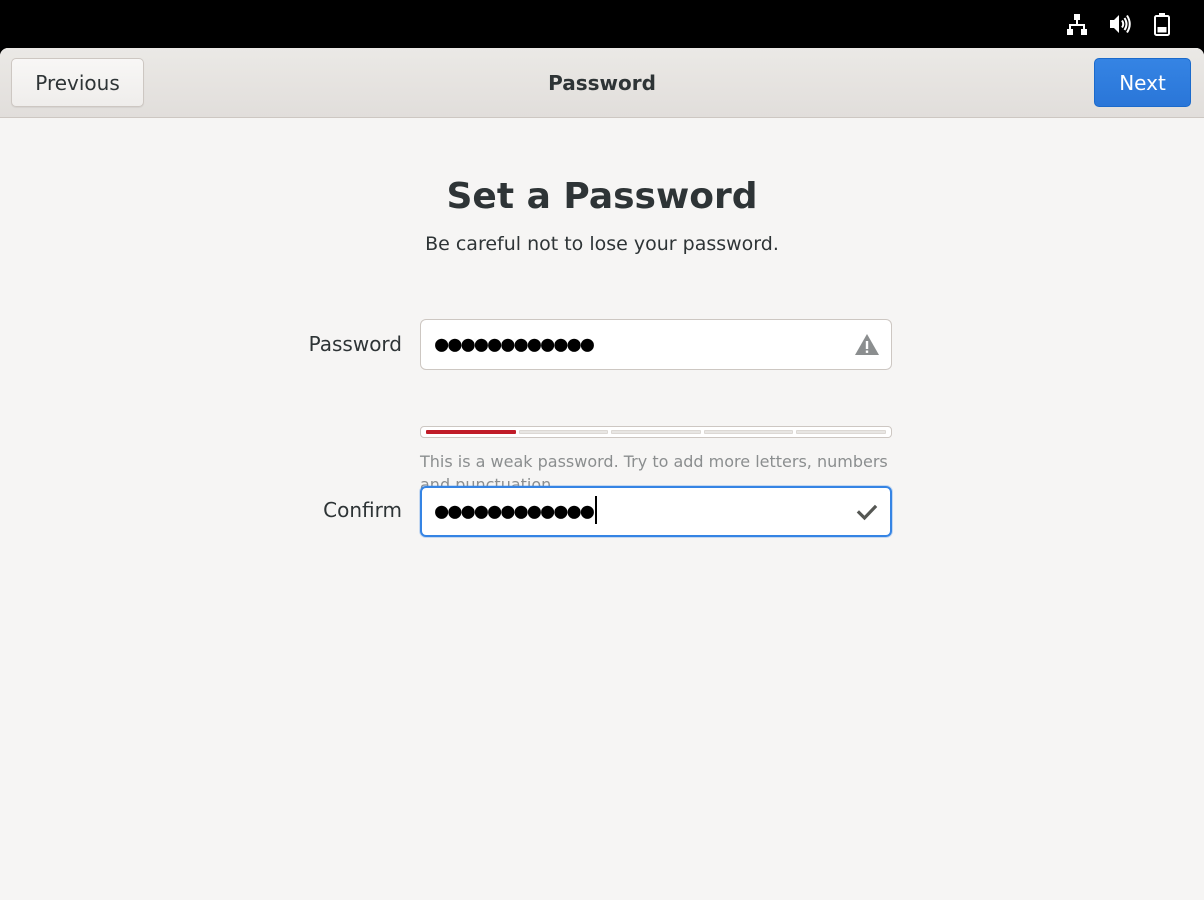 The width and height of the screenshot is (1204, 900). Describe the element at coordinates (1077, 24) in the screenshot. I see `network-icon` at that location.